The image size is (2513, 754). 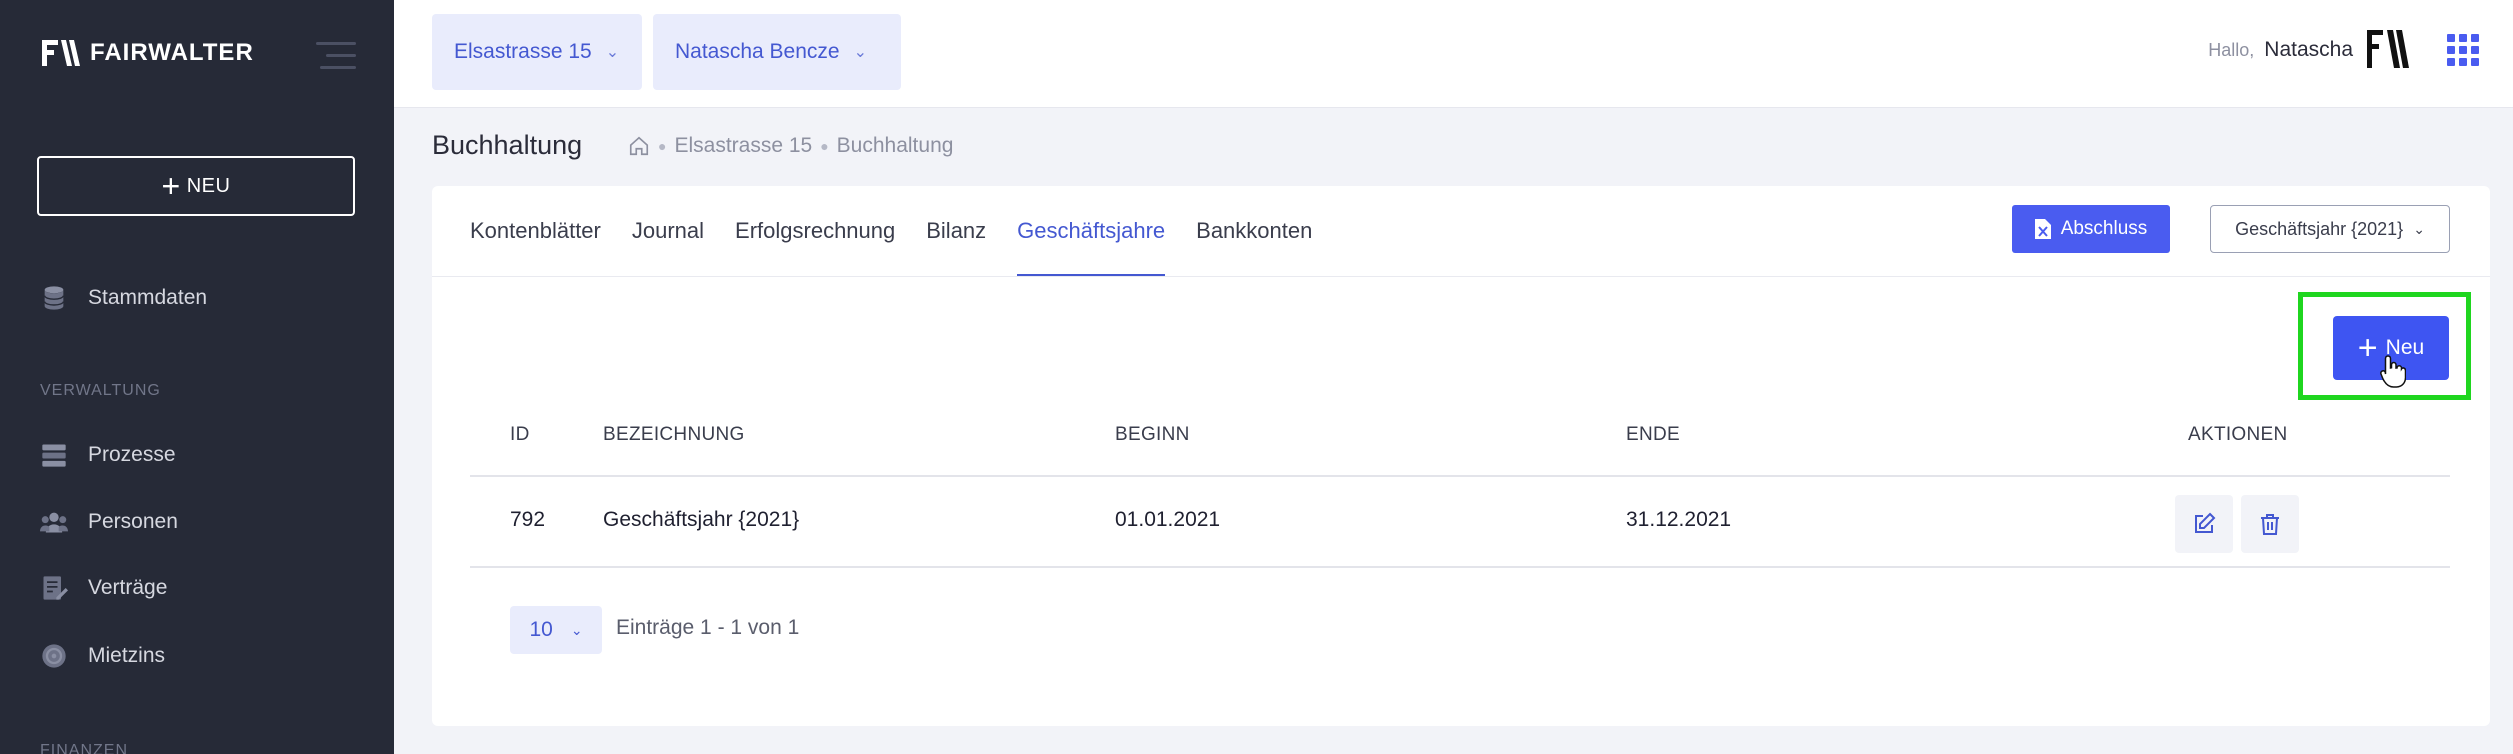 What do you see at coordinates (1254, 231) in the screenshot?
I see `tab-bankkonten: Bankkonten` at bounding box center [1254, 231].